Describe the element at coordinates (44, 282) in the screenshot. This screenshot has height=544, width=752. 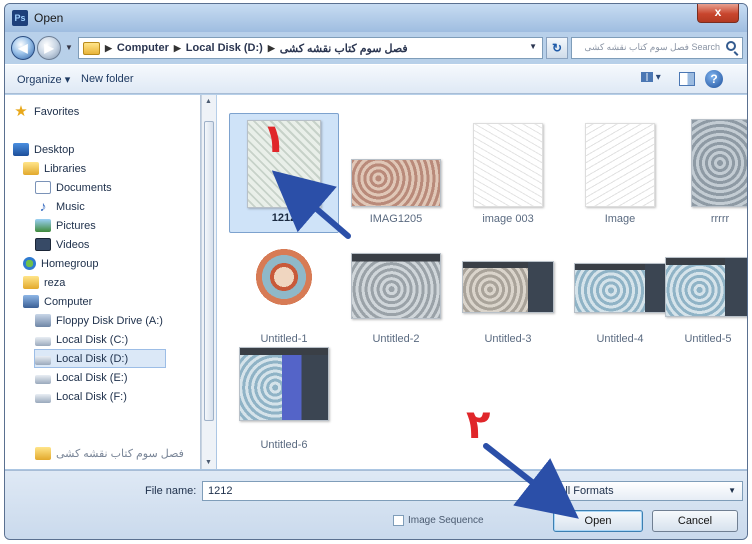
I see `nav-user-folder: reza` at that location.